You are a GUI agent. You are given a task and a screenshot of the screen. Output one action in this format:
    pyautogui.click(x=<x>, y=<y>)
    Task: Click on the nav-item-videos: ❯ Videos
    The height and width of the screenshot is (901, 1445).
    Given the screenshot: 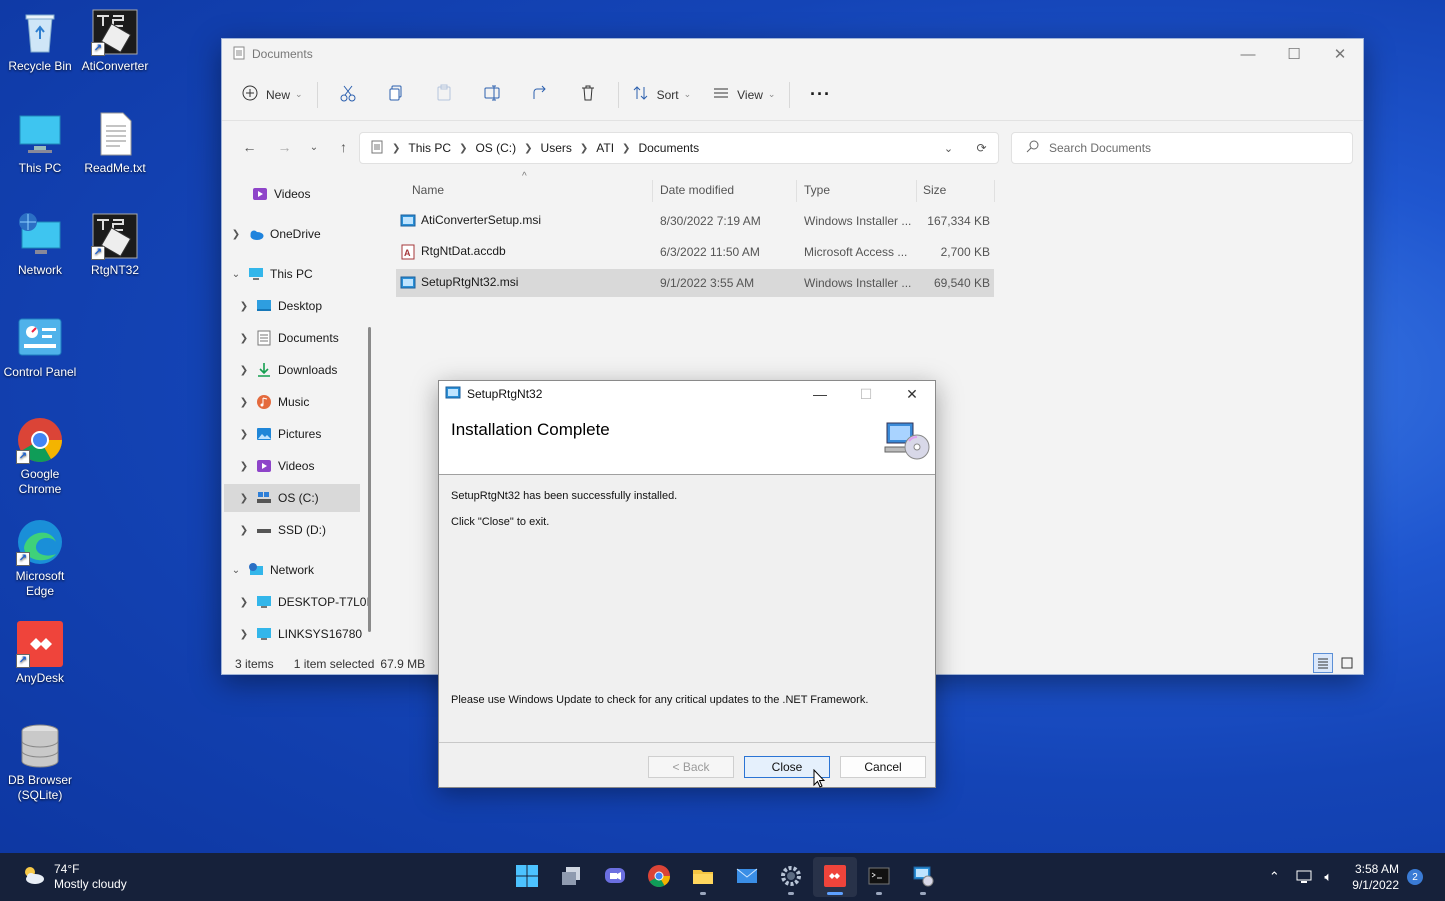 What is the action you would take?
    pyautogui.click(x=304, y=466)
    